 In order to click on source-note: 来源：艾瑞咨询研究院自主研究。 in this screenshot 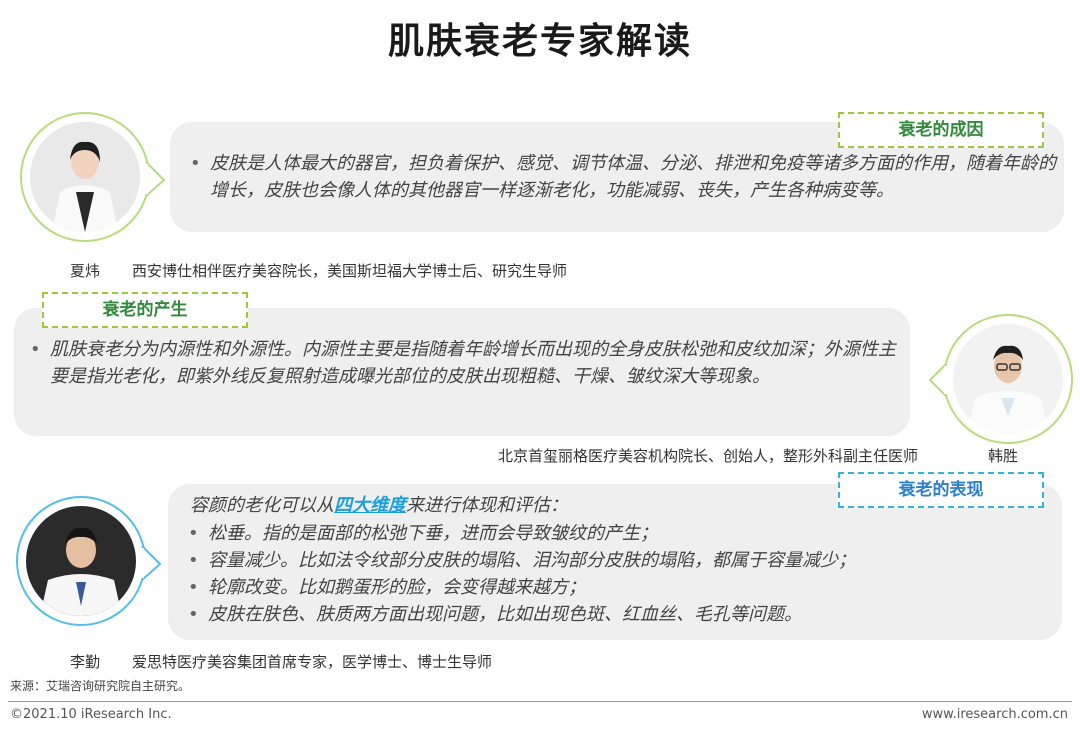, I will do `click(100, 686)`.